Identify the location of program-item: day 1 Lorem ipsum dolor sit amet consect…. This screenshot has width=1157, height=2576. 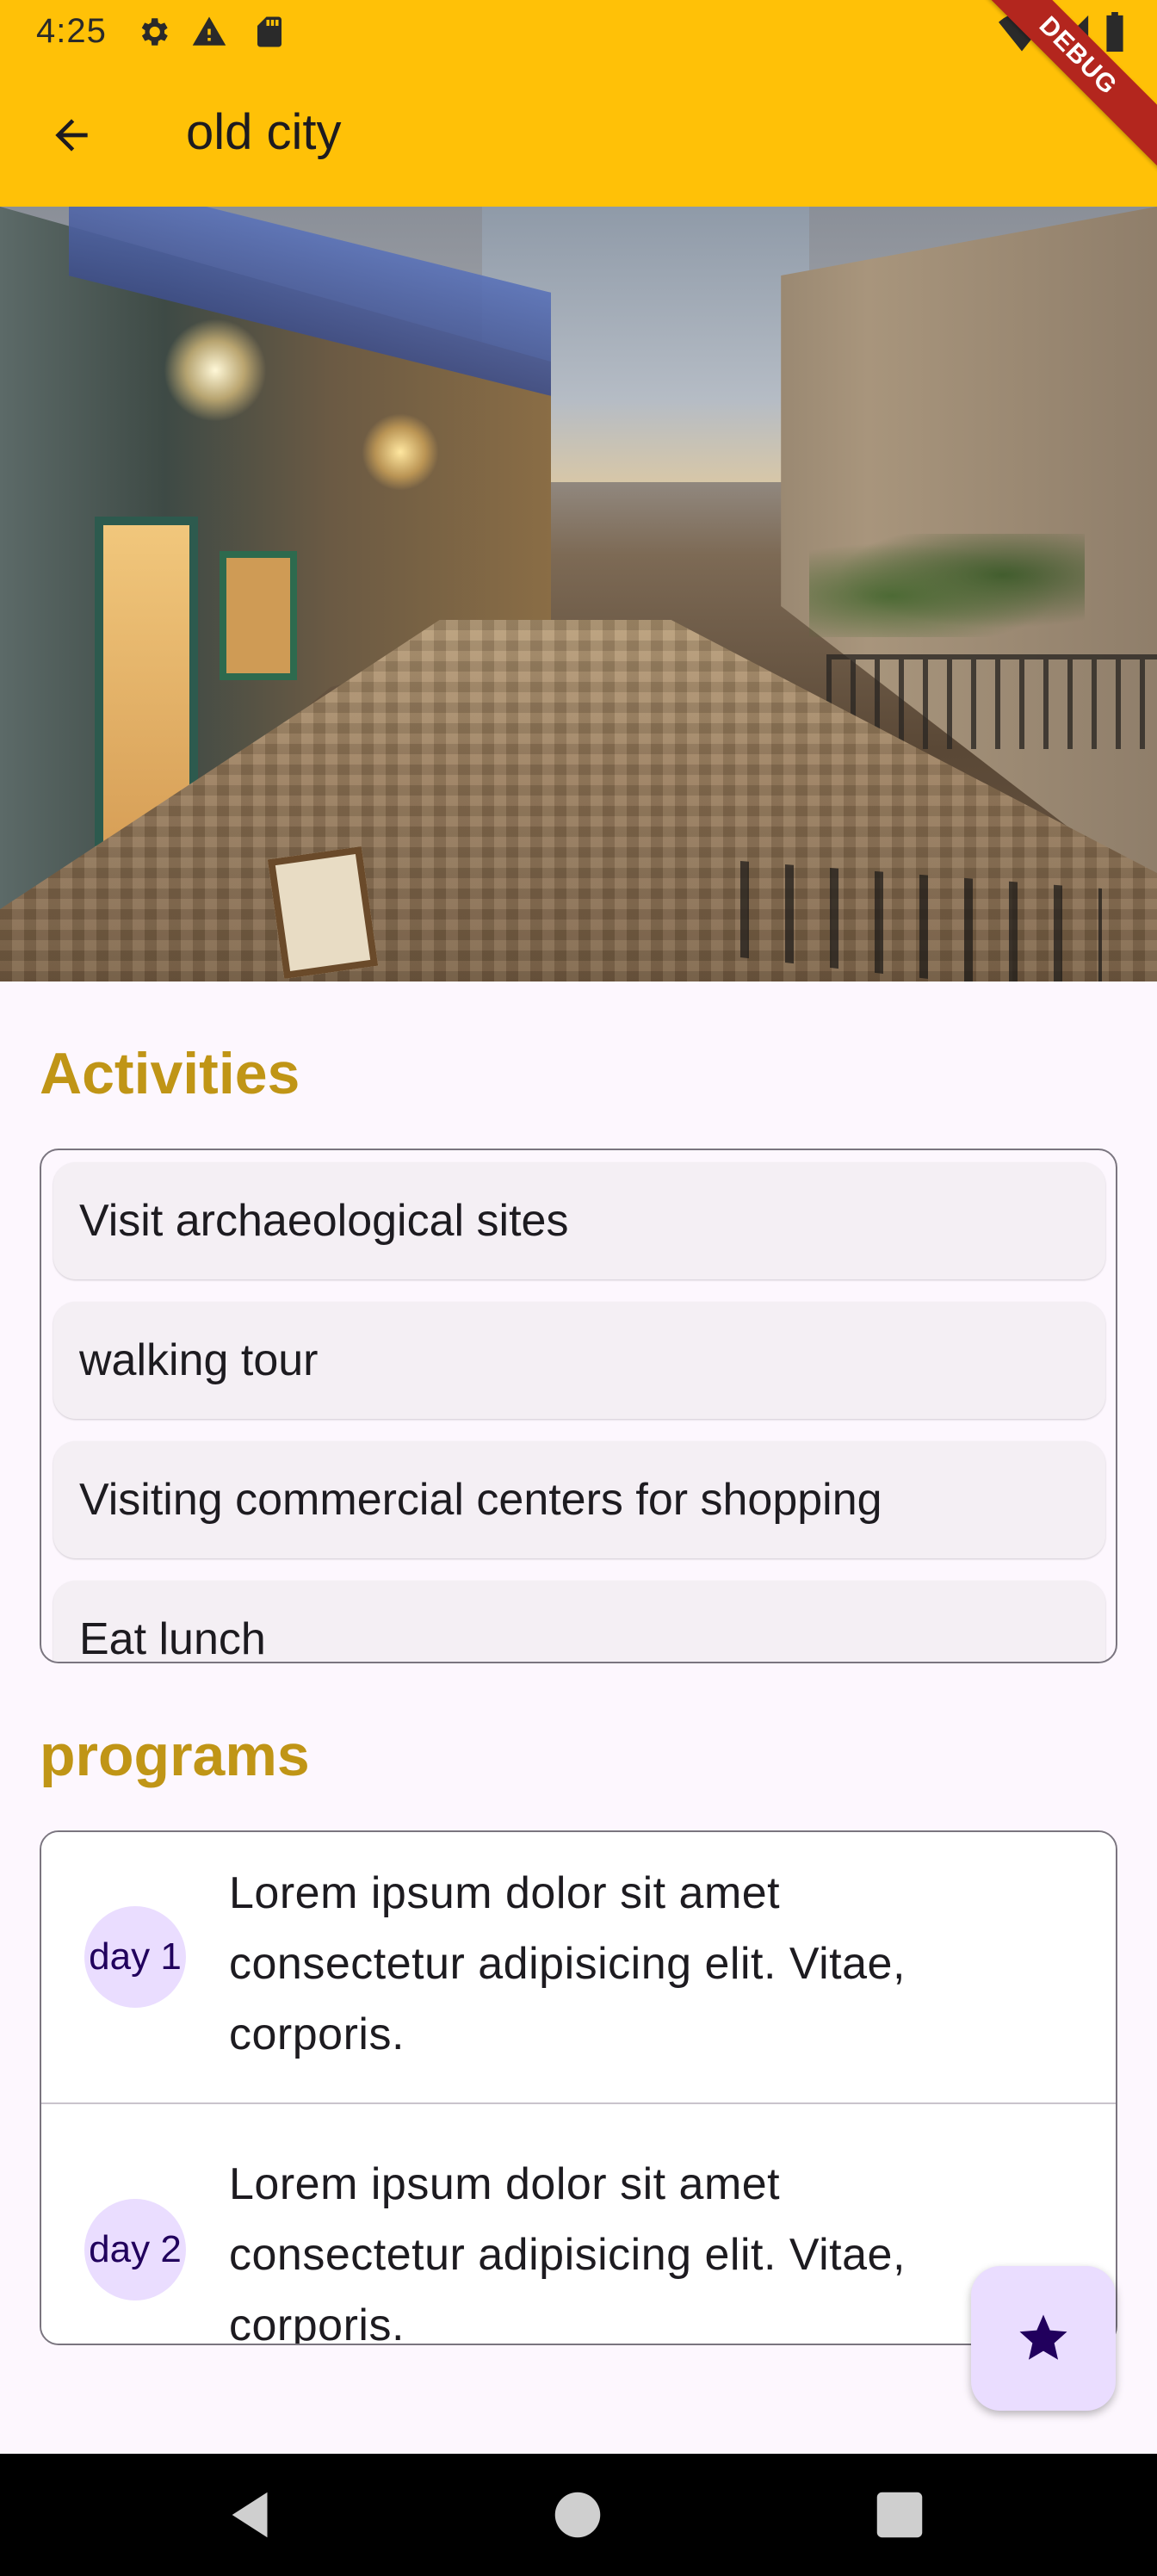
(579, 1979).